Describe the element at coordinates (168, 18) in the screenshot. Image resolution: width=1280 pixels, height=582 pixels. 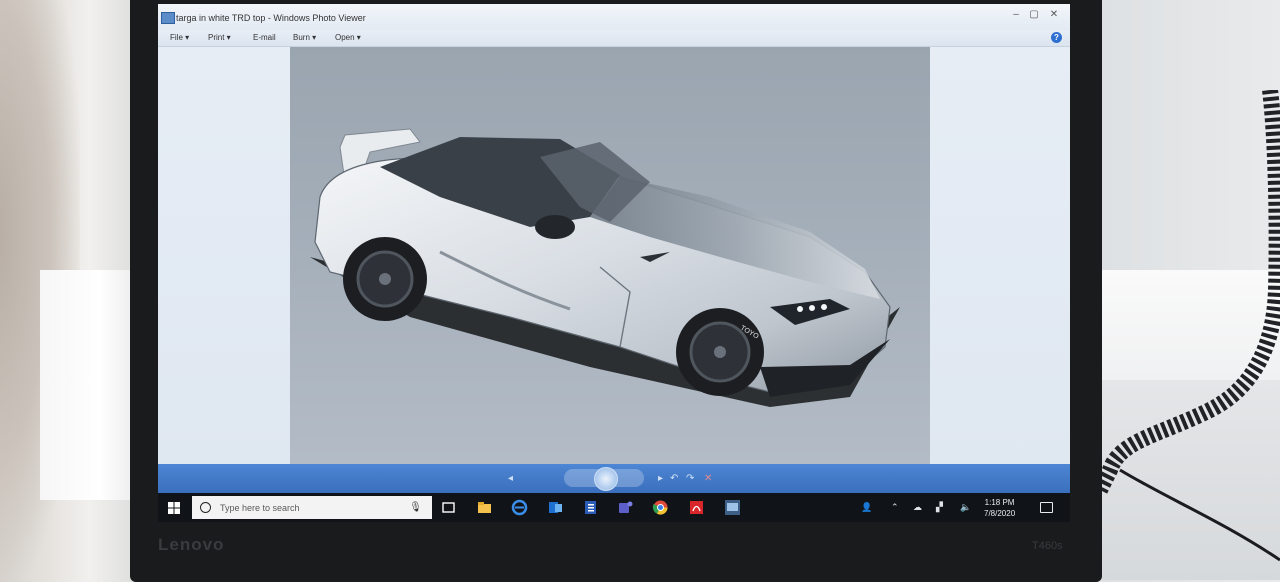
I see `photo-viewer-app-icon` at that location.